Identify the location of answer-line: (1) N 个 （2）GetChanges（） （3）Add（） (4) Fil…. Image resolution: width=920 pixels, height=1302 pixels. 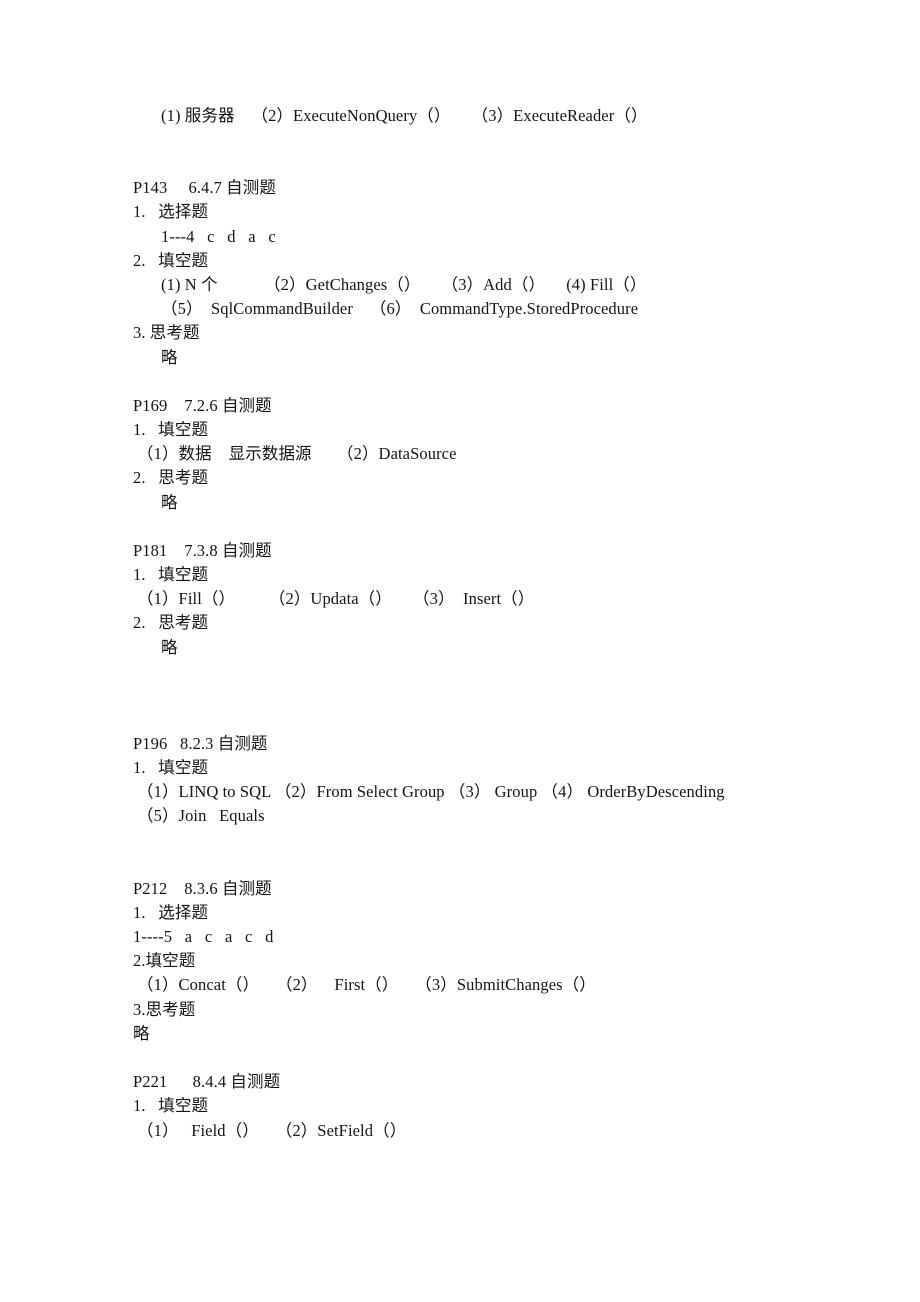
(404, 285).